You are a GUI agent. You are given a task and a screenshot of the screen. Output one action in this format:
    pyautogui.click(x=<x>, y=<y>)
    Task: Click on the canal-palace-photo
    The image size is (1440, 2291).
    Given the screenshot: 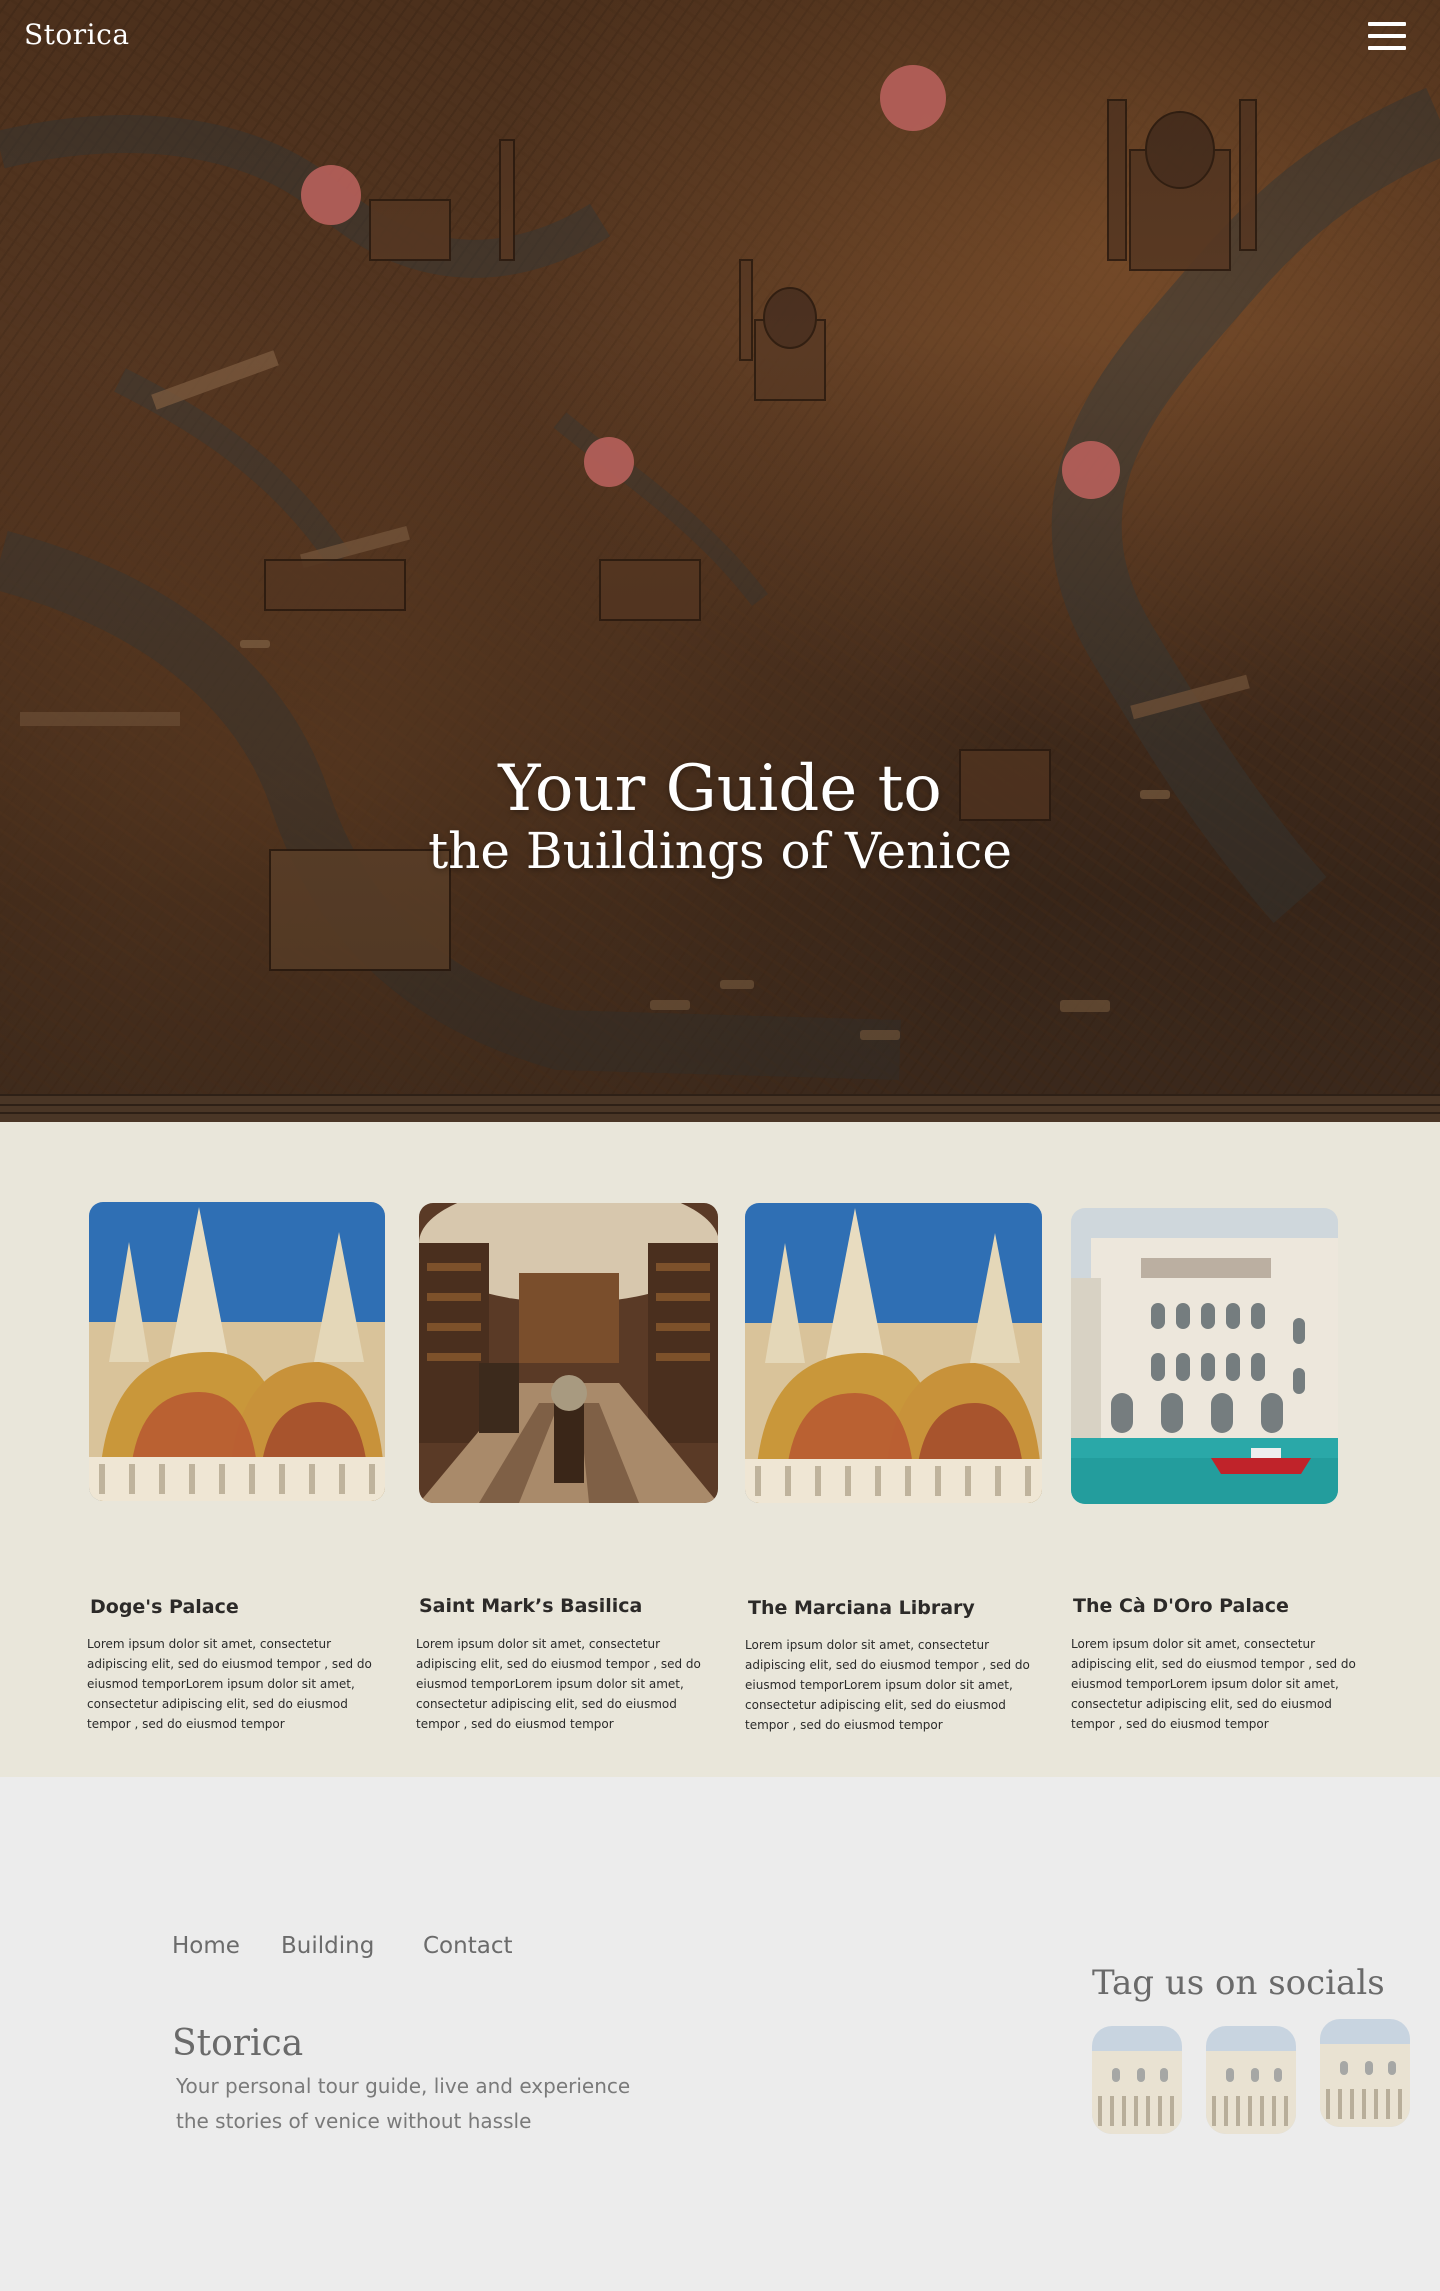 What is the action you would take?
    pyautogui.click(x=1204, y=1356)
    